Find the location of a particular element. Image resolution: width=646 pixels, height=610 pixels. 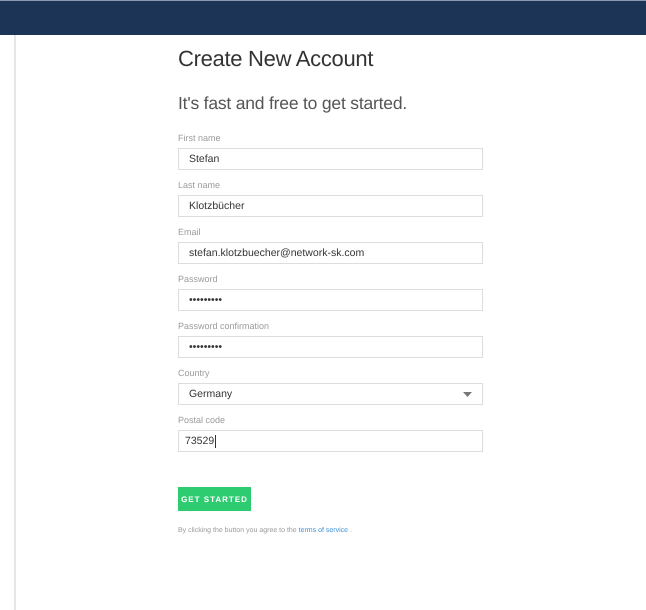

field-label: Last name is located at coordinates (200, 185).